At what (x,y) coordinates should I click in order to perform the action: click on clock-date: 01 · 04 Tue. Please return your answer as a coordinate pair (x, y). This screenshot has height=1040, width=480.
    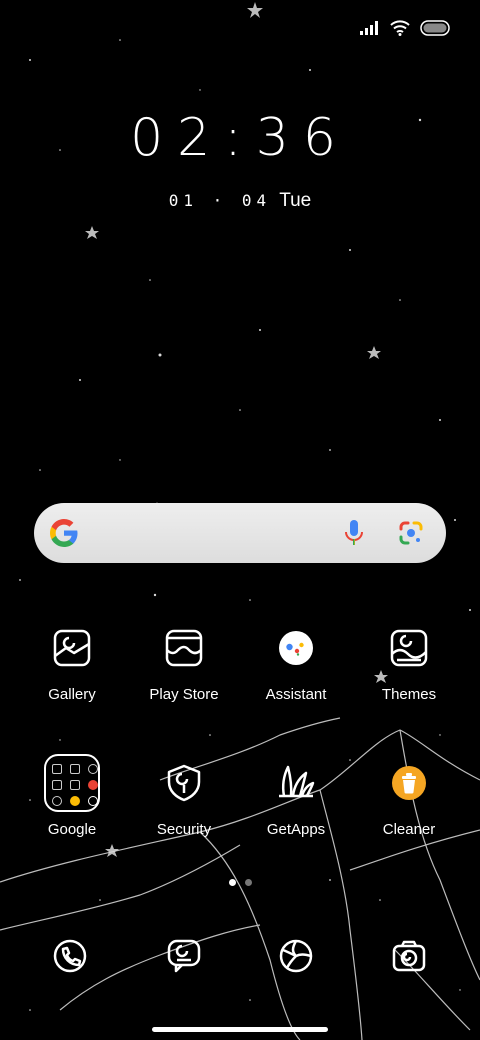
    Looking at the image, I should click on (240, 201).